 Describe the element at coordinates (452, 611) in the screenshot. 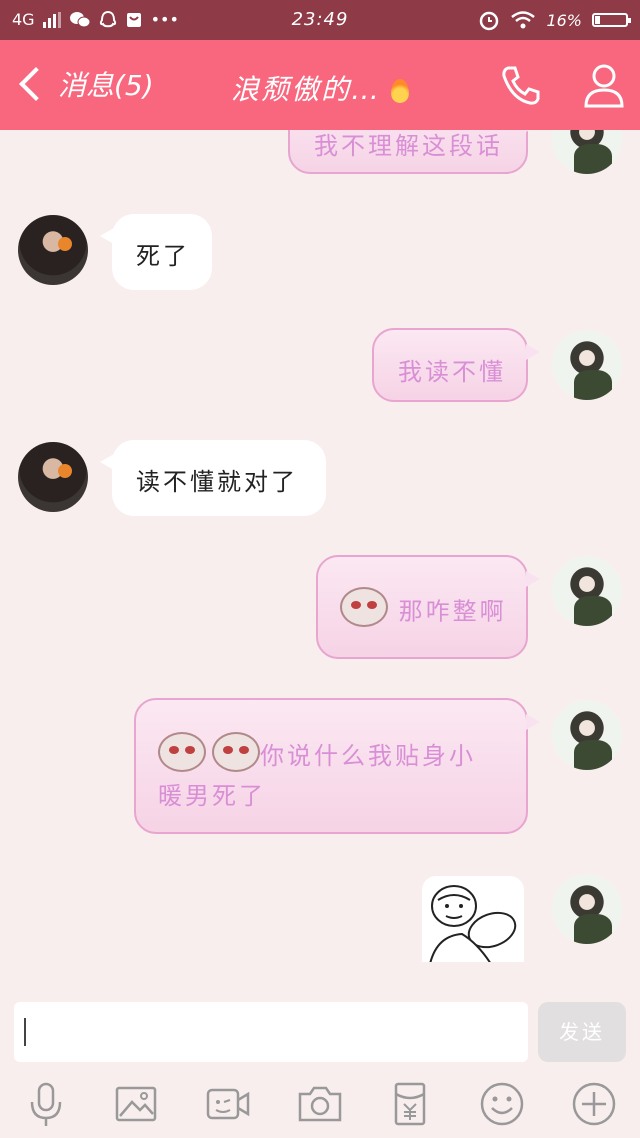

I see `message-text: 那咋整啊` at that location.